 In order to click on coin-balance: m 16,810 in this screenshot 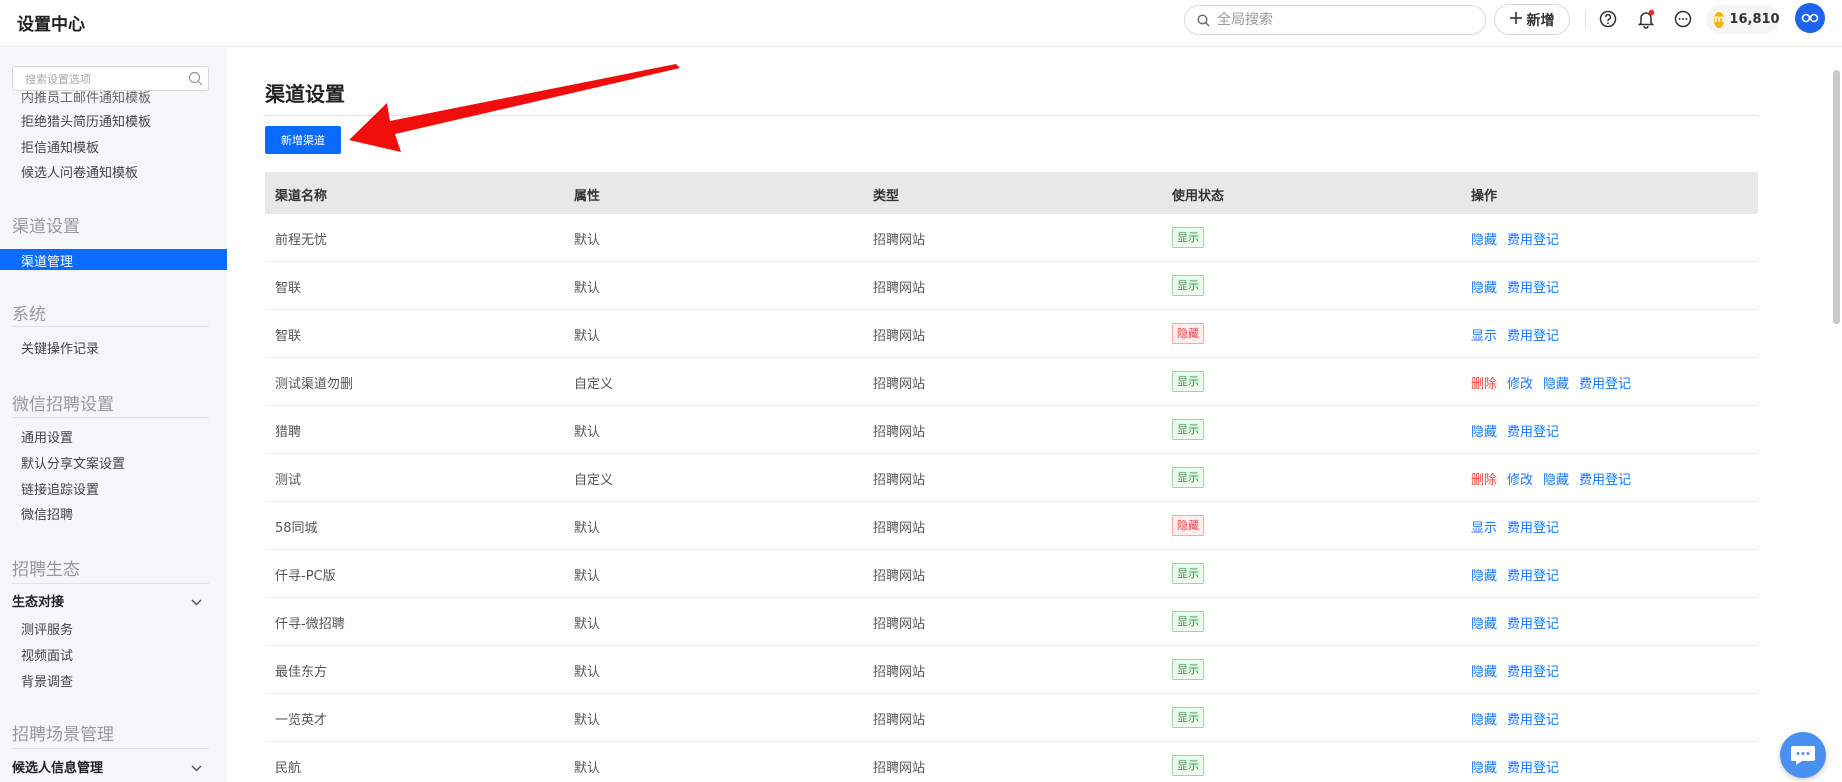, I will do `click(1743, 19)`.